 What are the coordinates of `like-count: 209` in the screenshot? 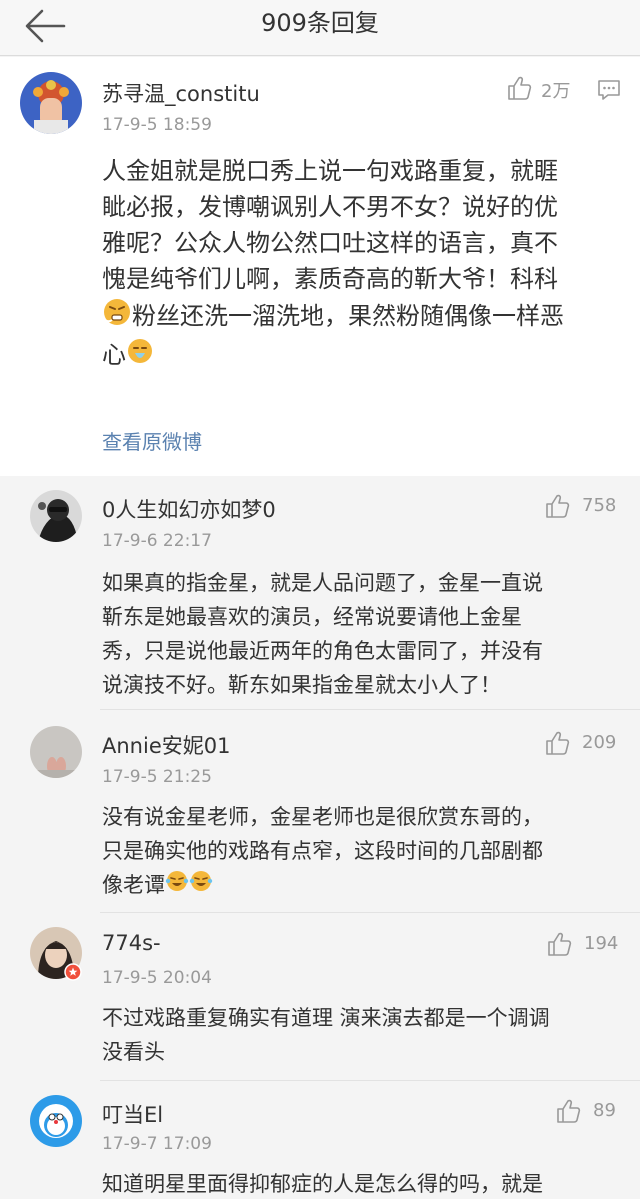 It's located at (599, 742).